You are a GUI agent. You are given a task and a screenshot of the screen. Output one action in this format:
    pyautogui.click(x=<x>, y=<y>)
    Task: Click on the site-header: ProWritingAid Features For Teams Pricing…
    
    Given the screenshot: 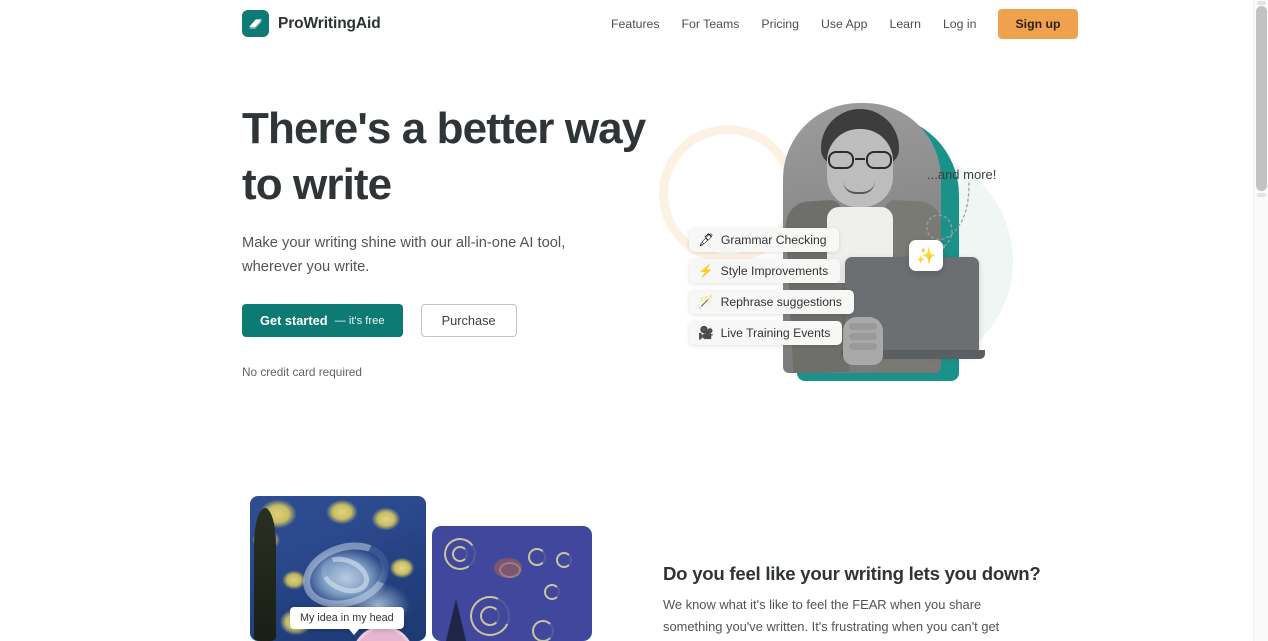 What is the action you would take?
    pyautogui.click(x=626, y=24)
    